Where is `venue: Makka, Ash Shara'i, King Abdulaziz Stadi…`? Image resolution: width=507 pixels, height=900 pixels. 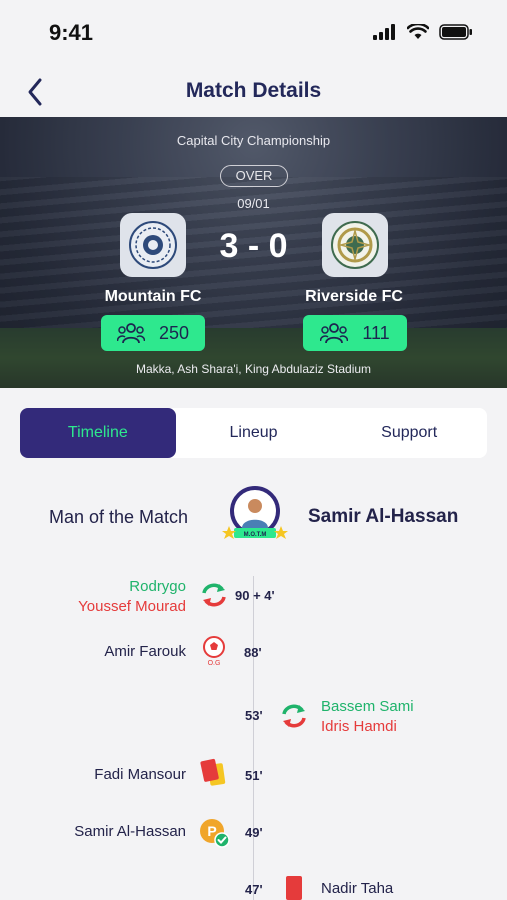
venue: Makka, Ash Shara'i, King Abdulaziz Stadi… is located at coordinates (253, 369).